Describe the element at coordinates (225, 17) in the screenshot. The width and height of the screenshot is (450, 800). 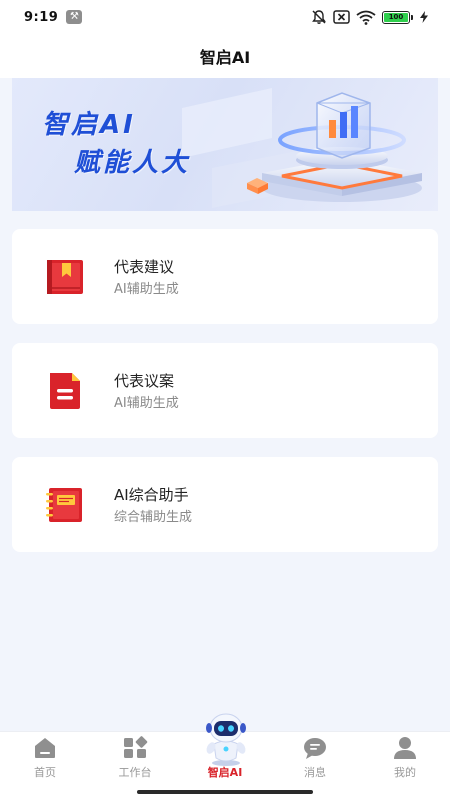
I see `status-bar: 9:19 ⚒ 100` at that location.